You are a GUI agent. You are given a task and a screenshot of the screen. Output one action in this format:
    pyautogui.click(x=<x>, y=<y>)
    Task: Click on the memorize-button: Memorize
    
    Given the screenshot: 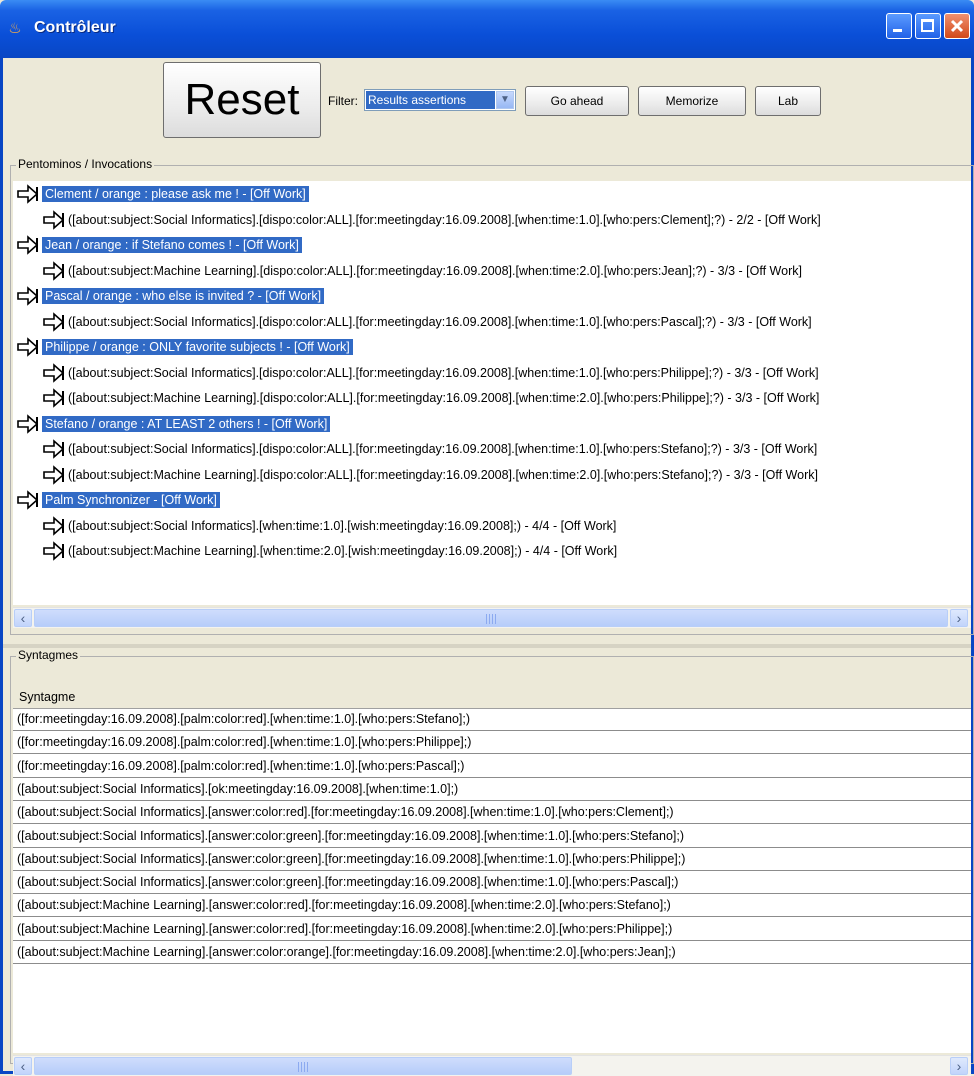 What is the action you would take?
    pyautogui.click(x=692, y=101)
    